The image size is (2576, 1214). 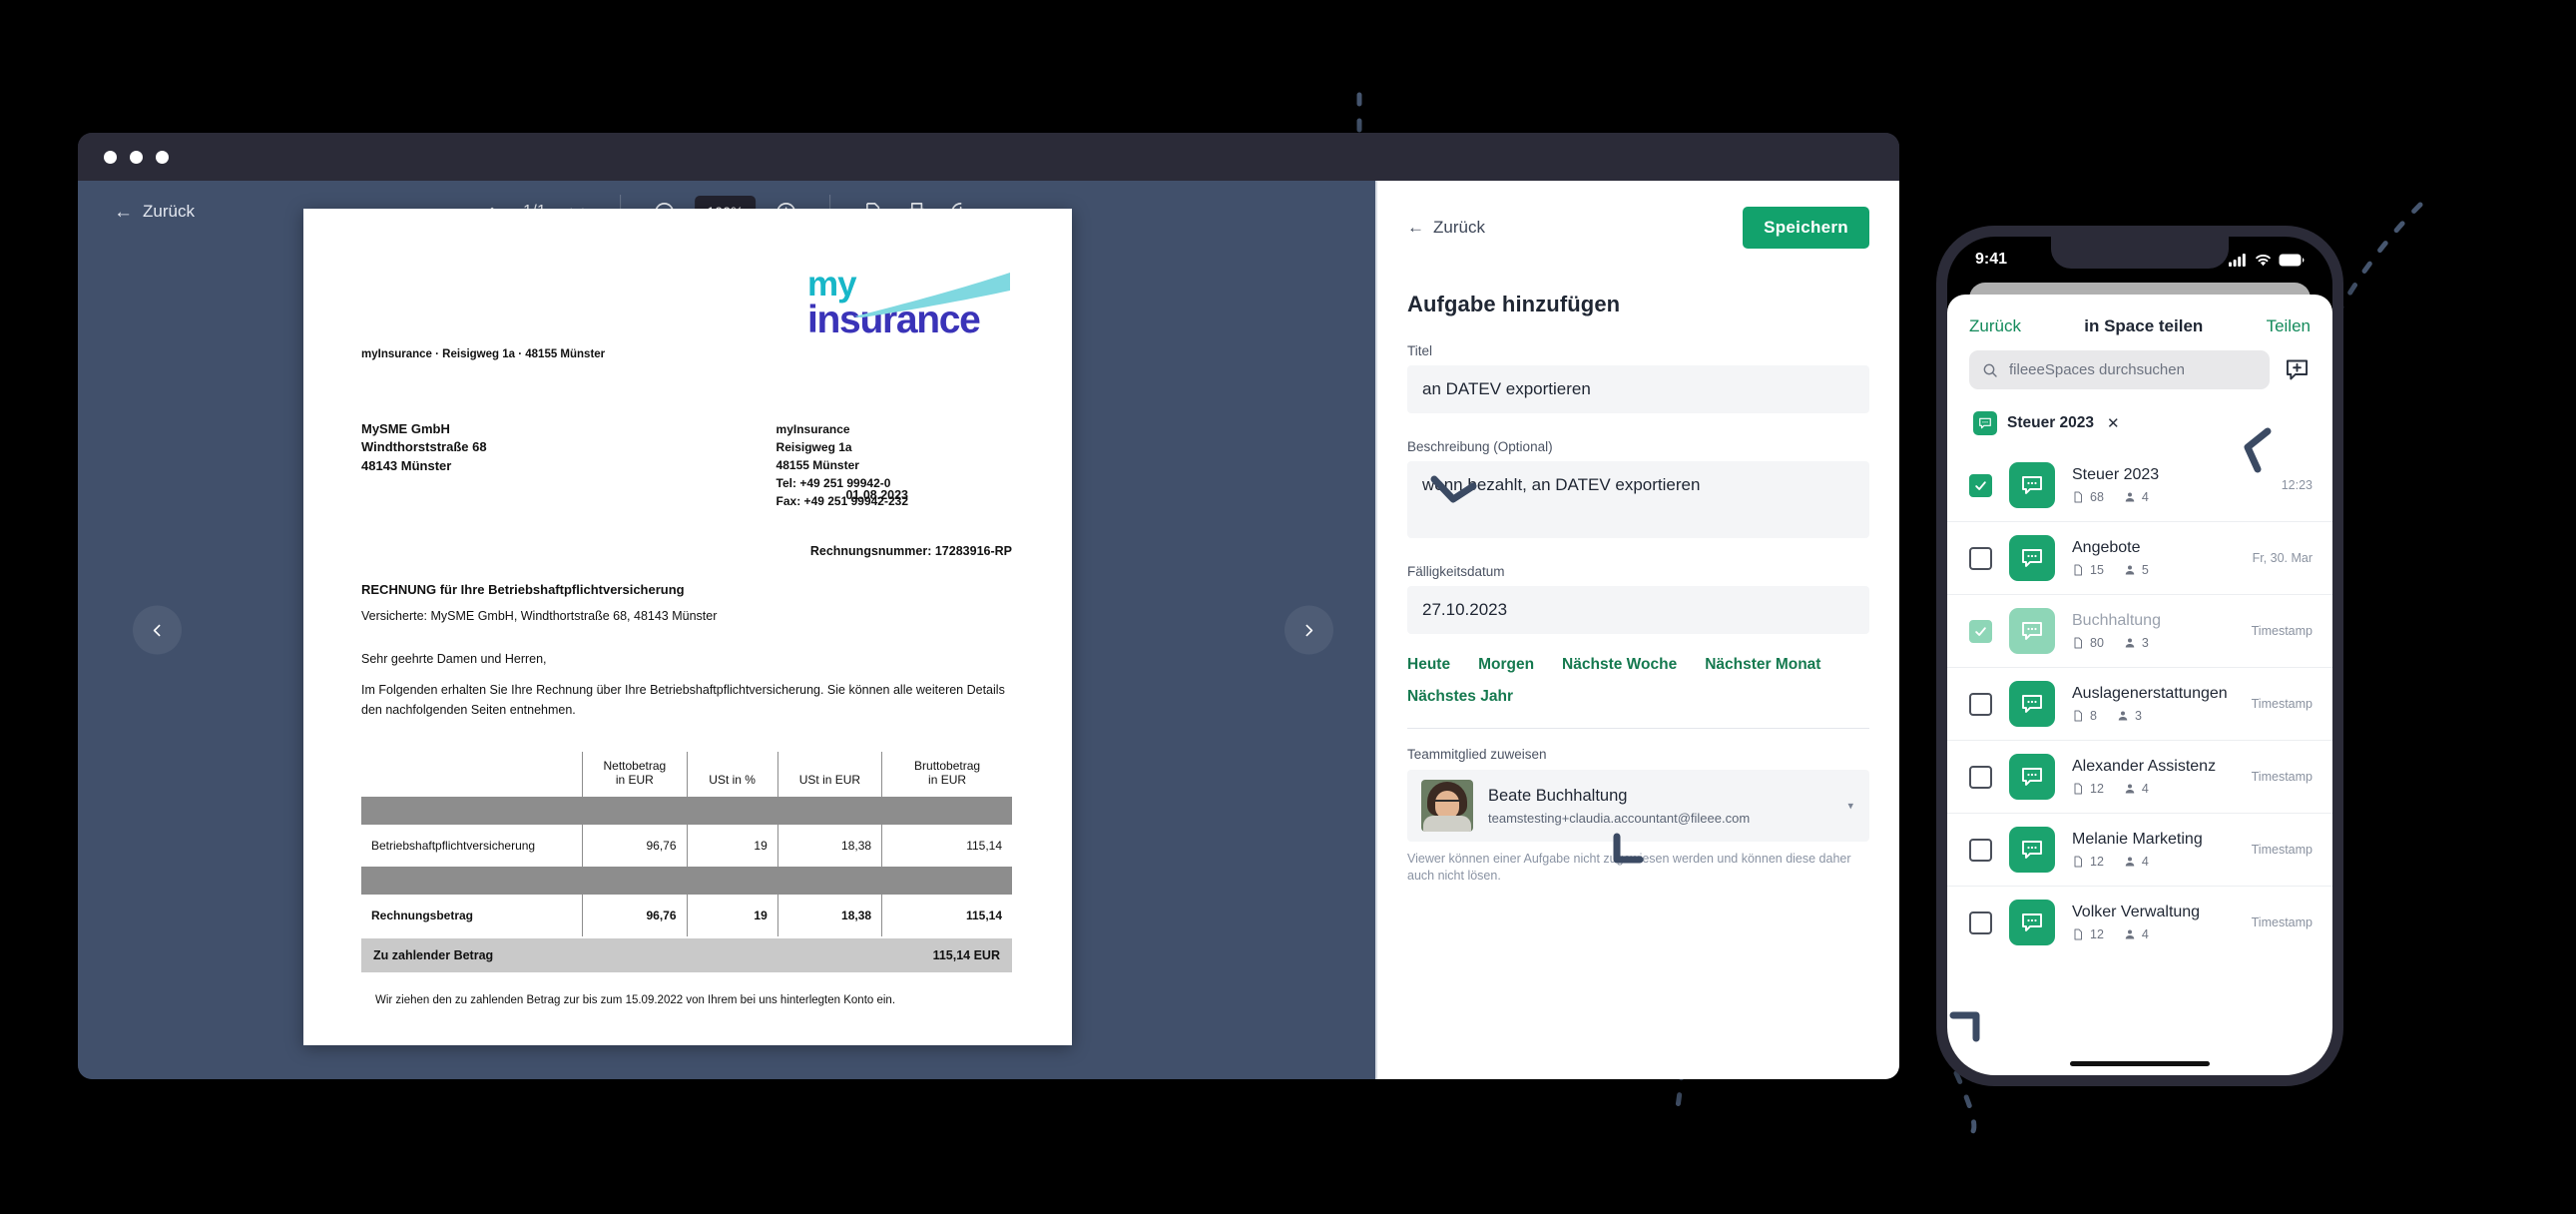 What do you see at coordinates (2137, 912) in the screenshot?
I see `space-name: Volker Verwaltung` at bounding box center [2137, 912].